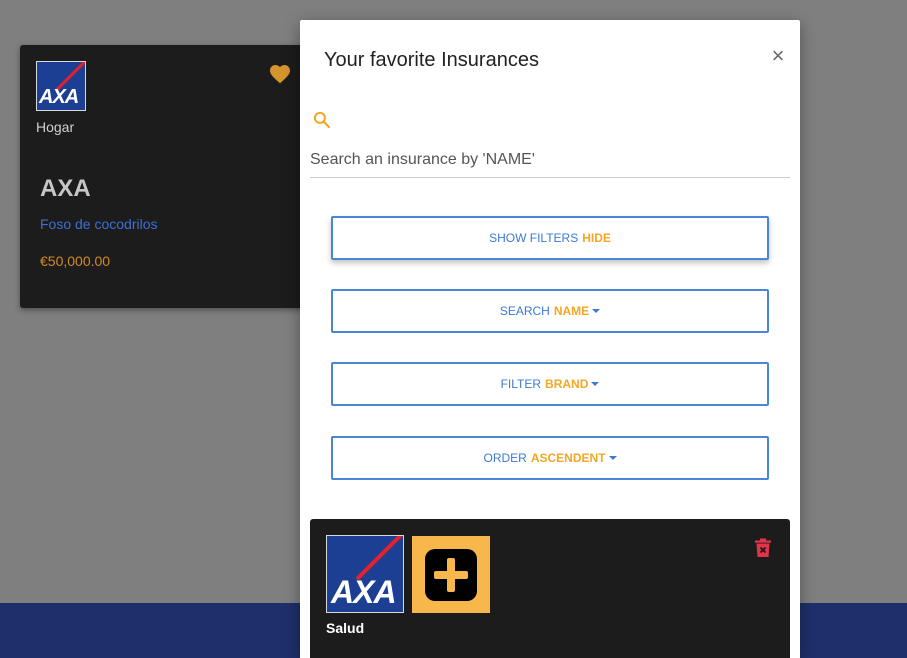 The image size is (907, 658). I want to click on card-price: €50,000.00, so click(75, 261).